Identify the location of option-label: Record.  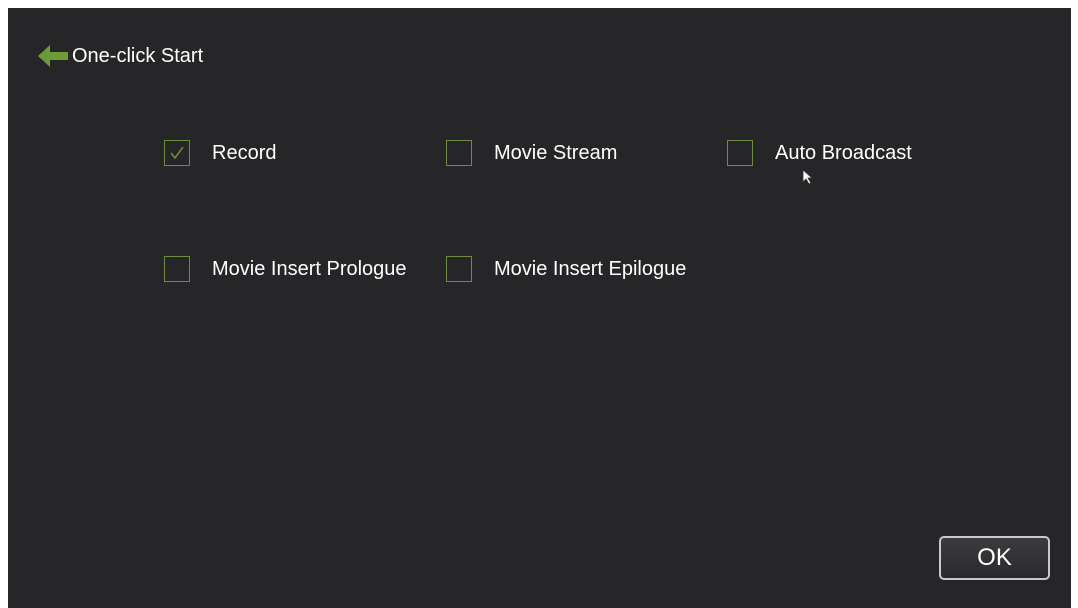
(244, 152).